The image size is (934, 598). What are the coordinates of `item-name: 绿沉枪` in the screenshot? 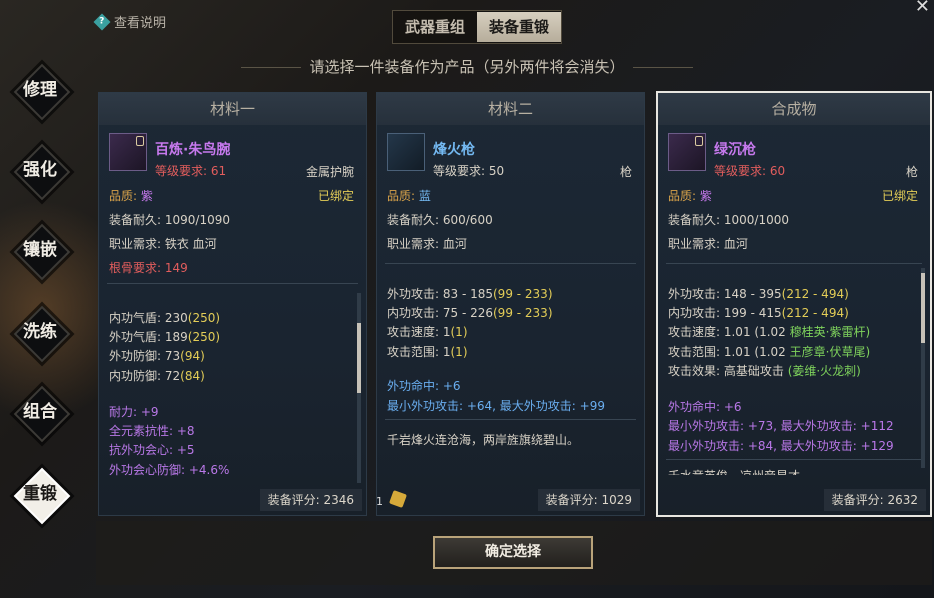 It's located at (735, 150).